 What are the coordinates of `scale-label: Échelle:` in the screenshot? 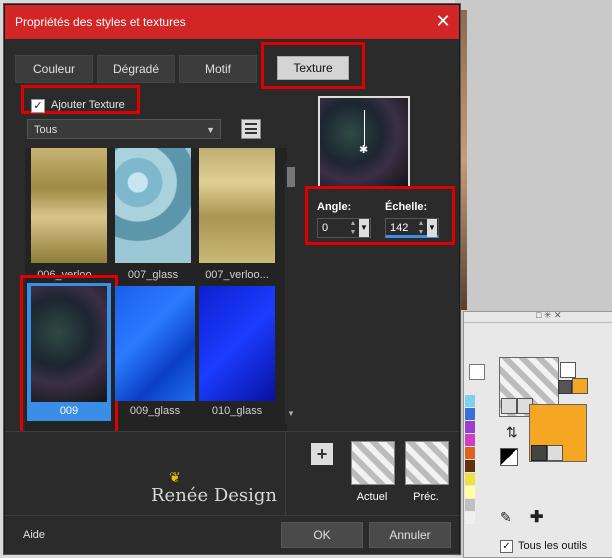 It's located at (406, 207).